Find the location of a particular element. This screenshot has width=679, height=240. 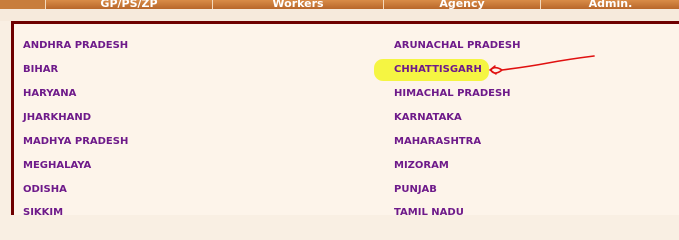

state-link-bihar: BIHAR is located at coordinates (40, 69).